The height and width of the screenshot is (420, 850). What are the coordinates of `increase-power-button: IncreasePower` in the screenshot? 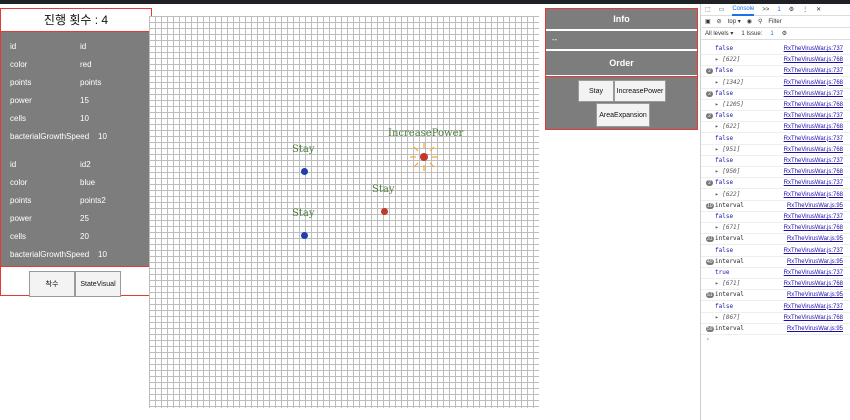 It's located at (640, 91).